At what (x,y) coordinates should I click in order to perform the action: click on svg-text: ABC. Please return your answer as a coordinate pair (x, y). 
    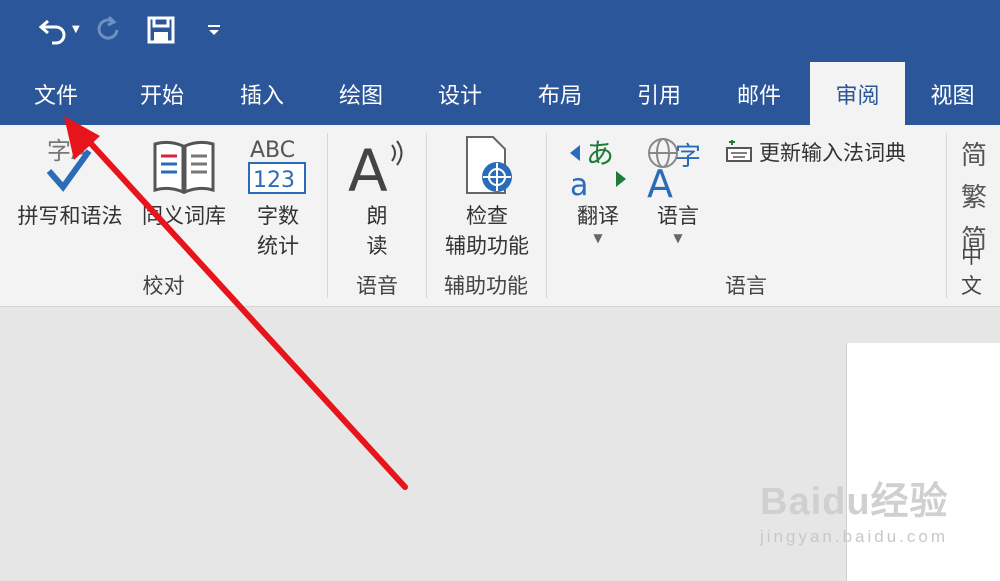
    Looking at the image, I should click on (272, 150).